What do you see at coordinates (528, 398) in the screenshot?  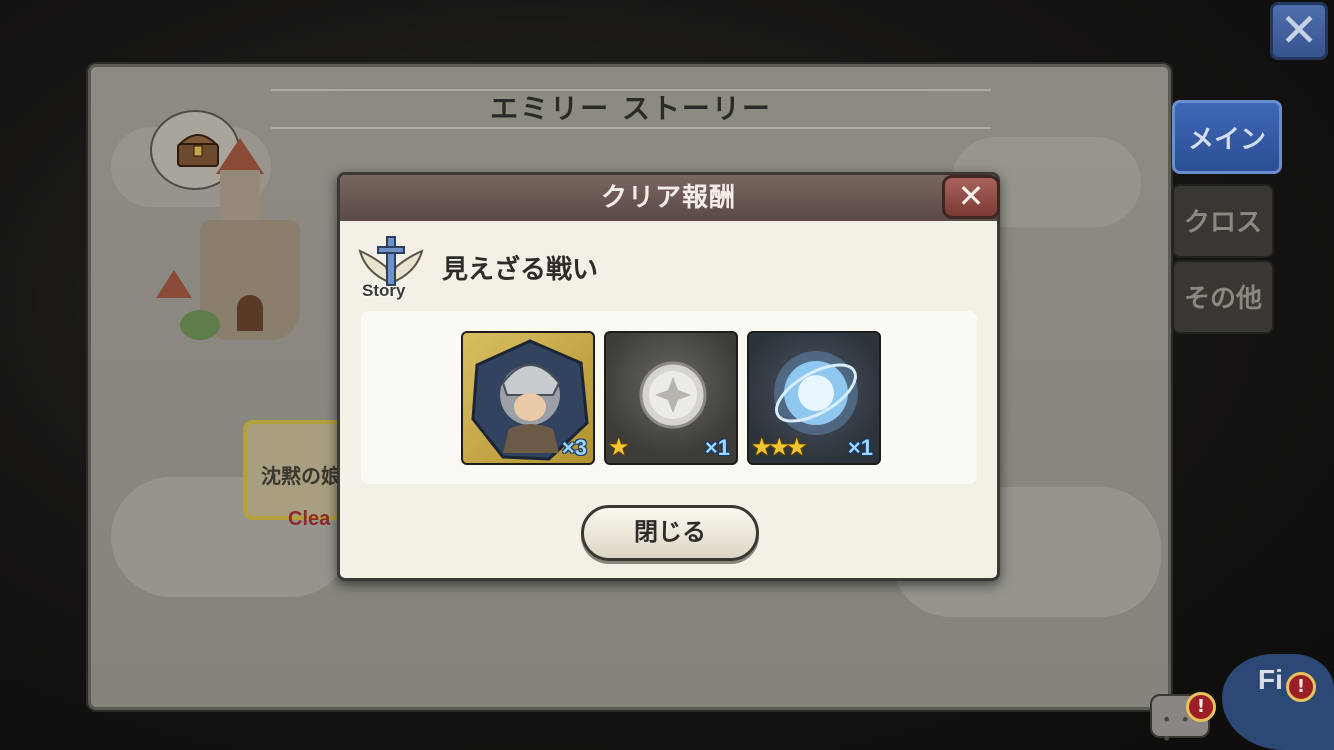 I see `reward-item-character: ×3` at bounding box center [528, 398].